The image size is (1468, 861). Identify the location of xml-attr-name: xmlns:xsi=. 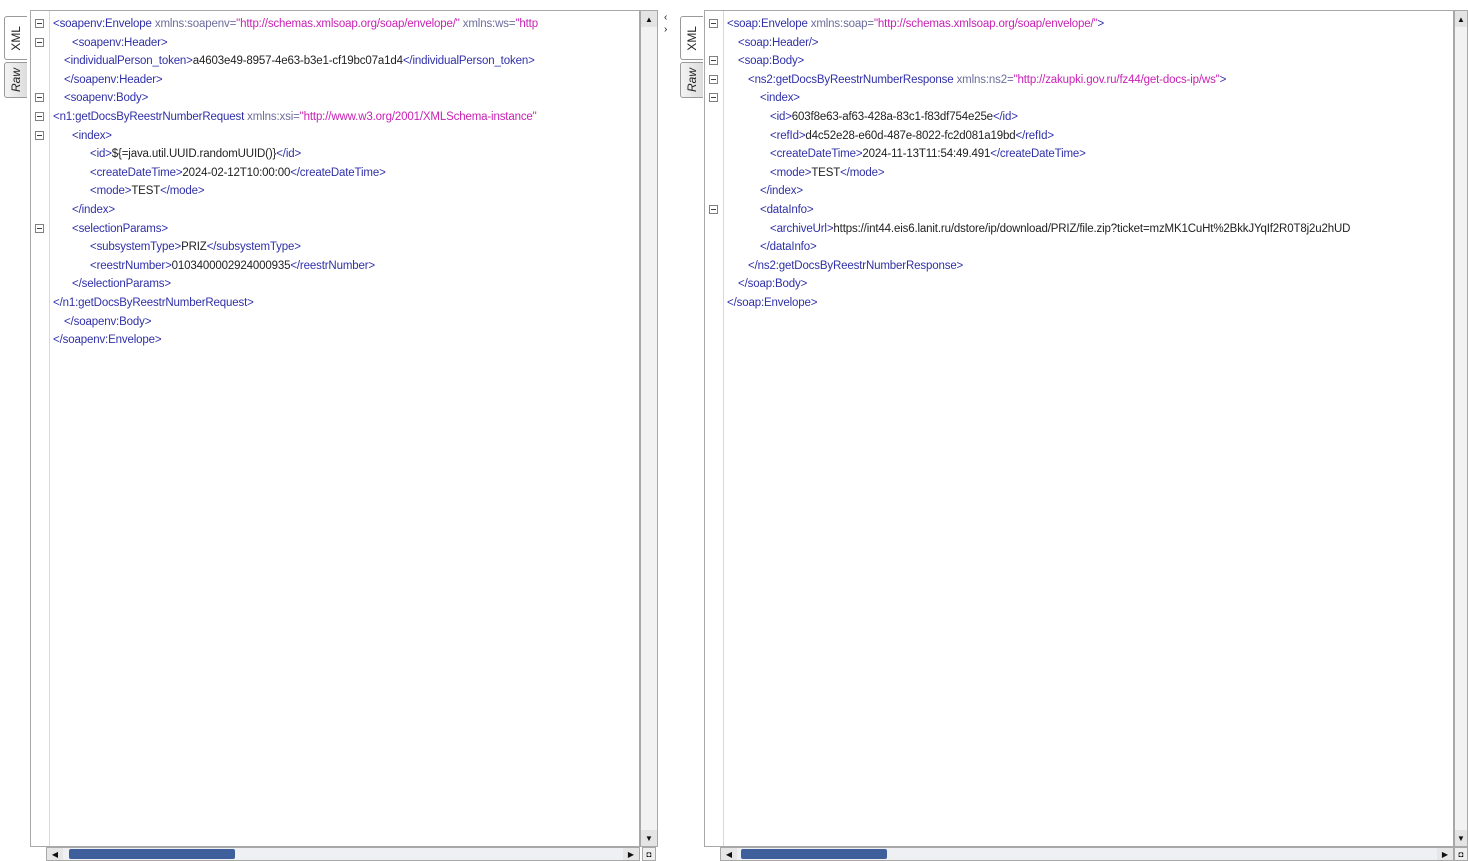
(272, 116).